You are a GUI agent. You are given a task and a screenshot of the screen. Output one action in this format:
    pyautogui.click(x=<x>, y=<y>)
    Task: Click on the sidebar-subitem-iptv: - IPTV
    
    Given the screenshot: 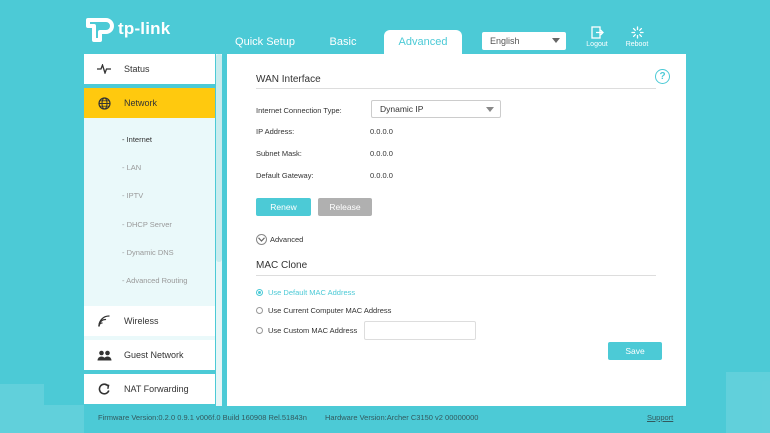 What is the action you would take?
    pyautogui.click(x=132, y=195)
    